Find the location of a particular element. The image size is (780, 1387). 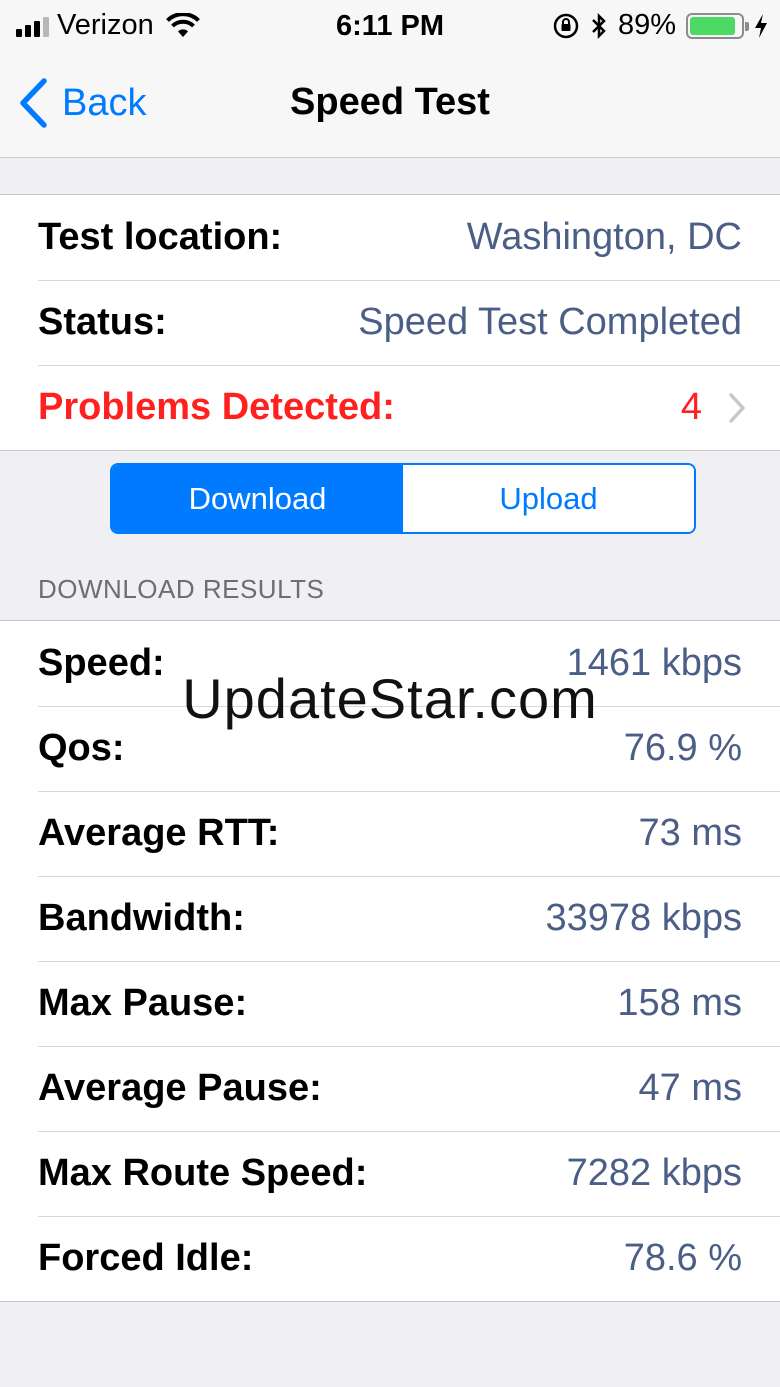

test-location-value: Washington, DC is located at coordinates (604, 237).